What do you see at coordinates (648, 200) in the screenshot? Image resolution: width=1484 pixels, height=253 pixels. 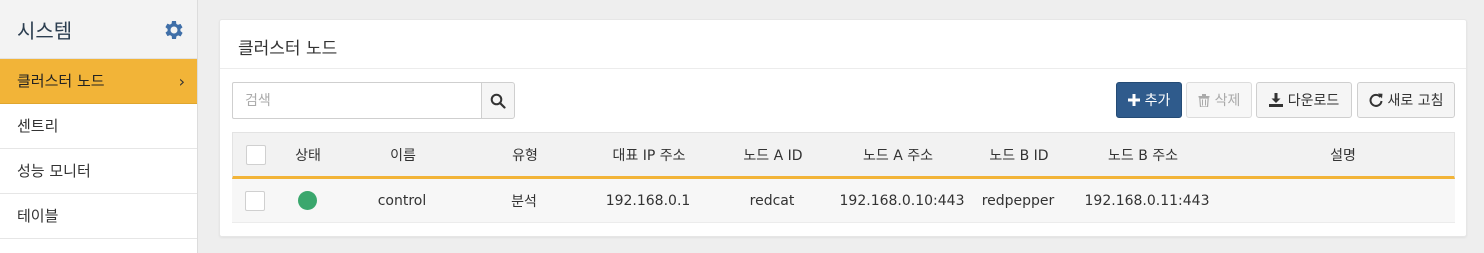 I see `ip-cell: 192.168.0.1` at bounding box center [648, 200].